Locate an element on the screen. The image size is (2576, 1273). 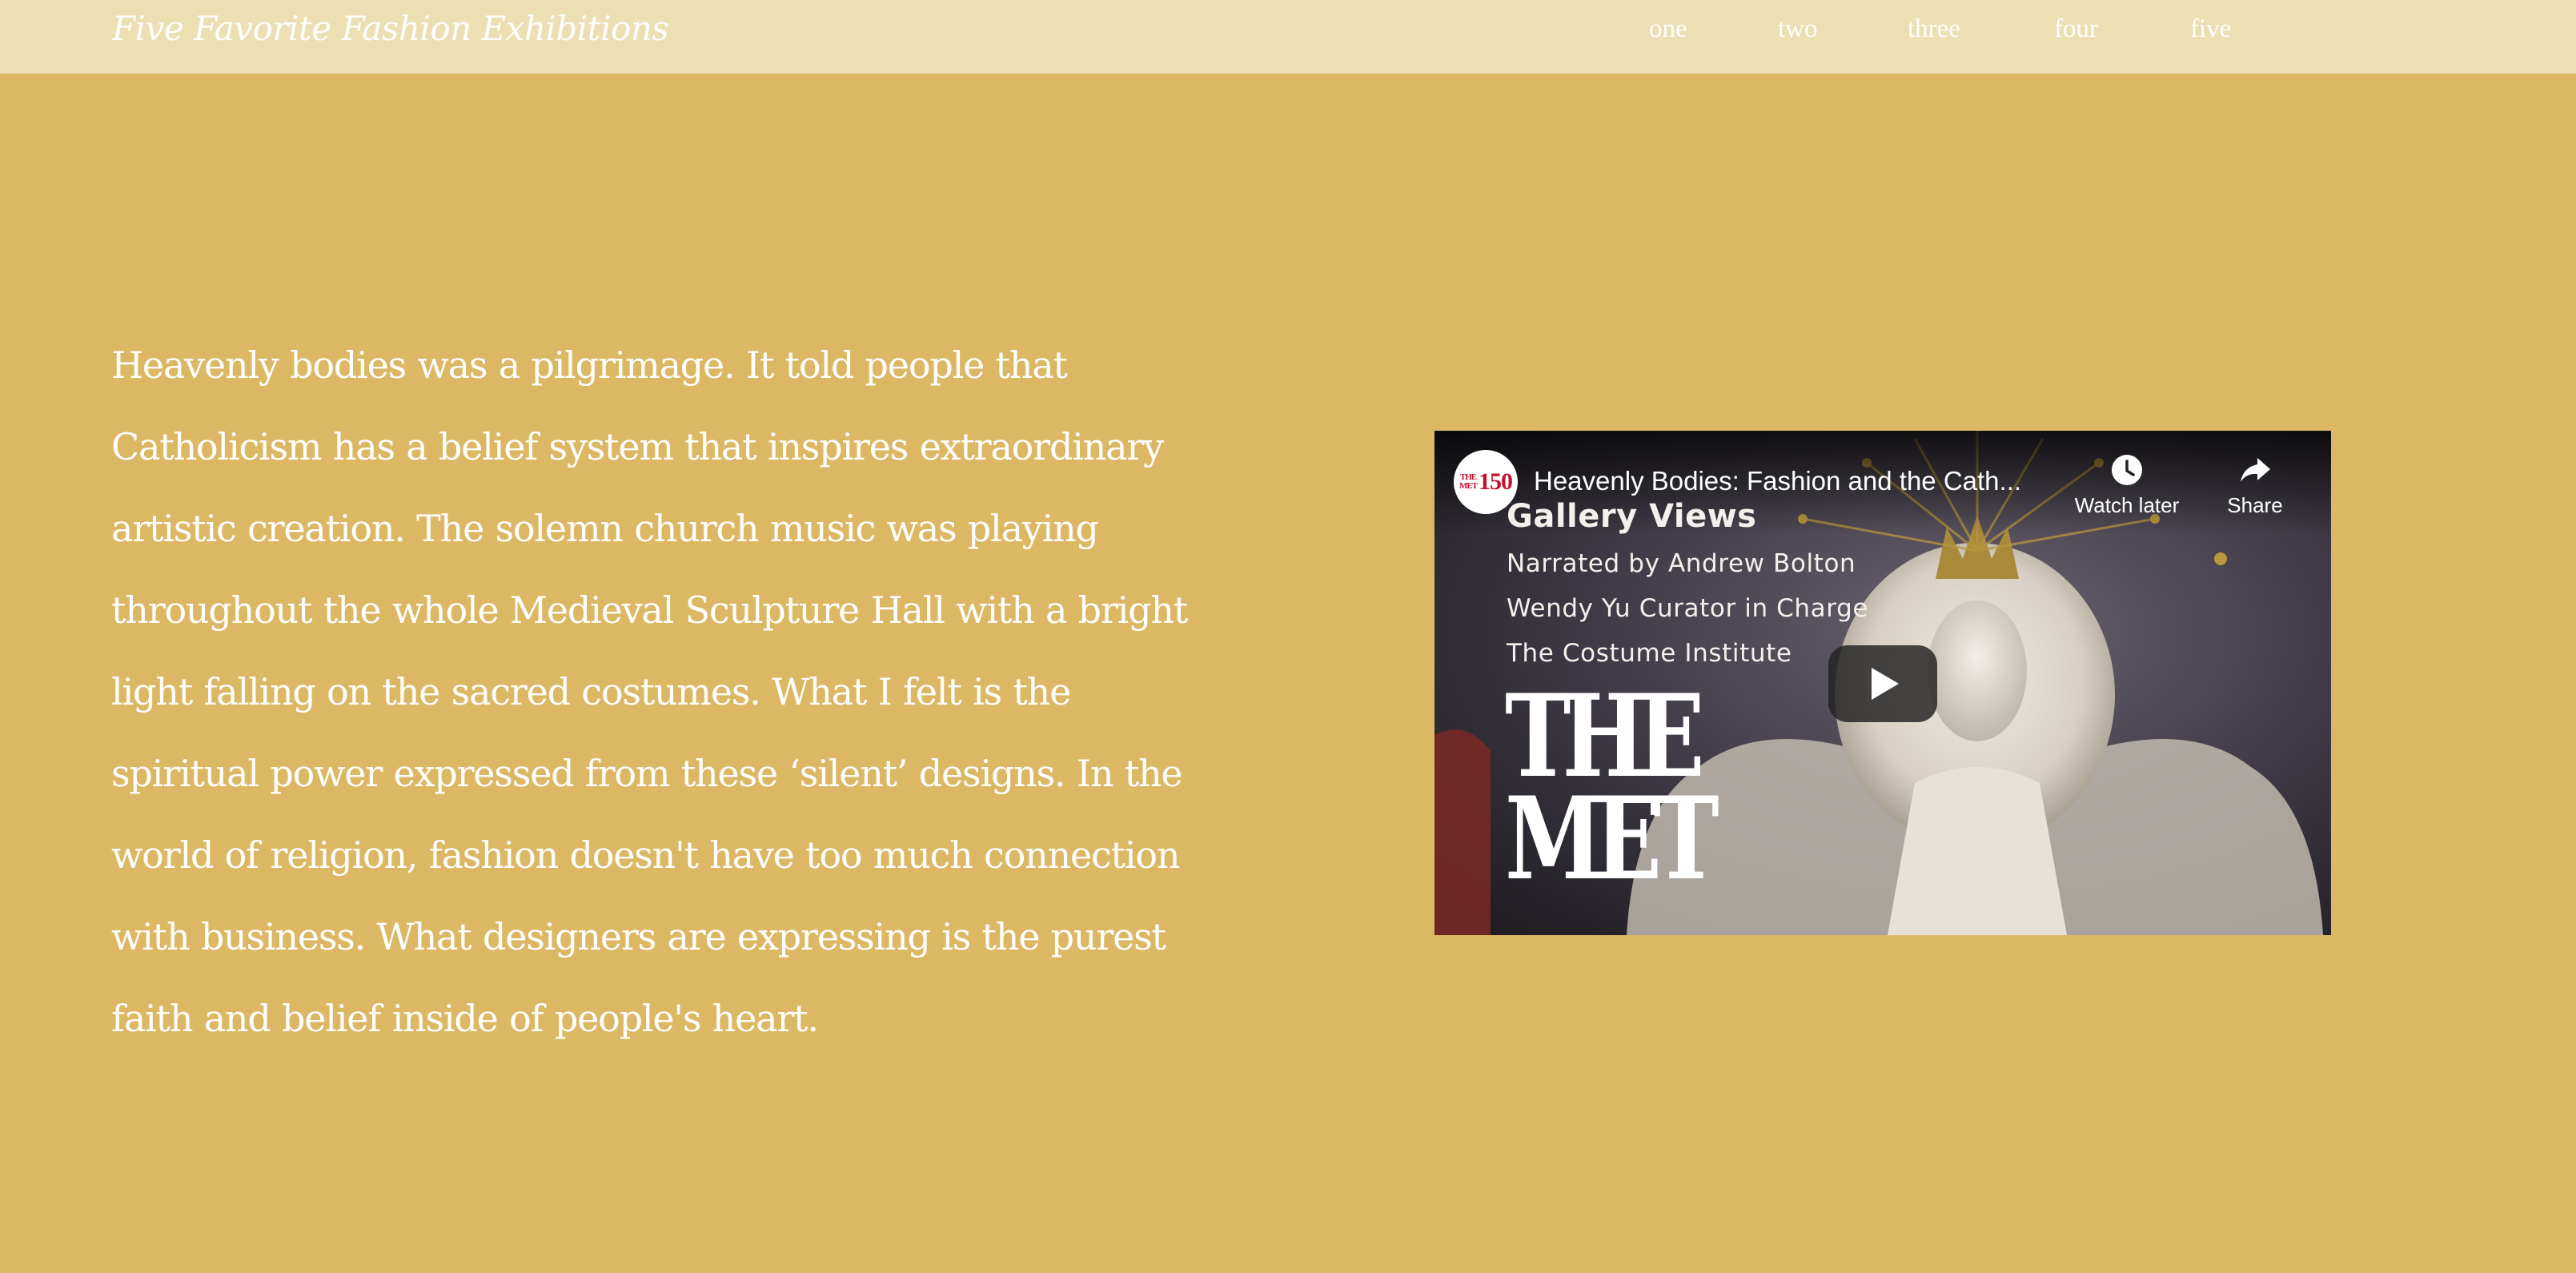
clock-icon is located at coordinates (2127, 470).